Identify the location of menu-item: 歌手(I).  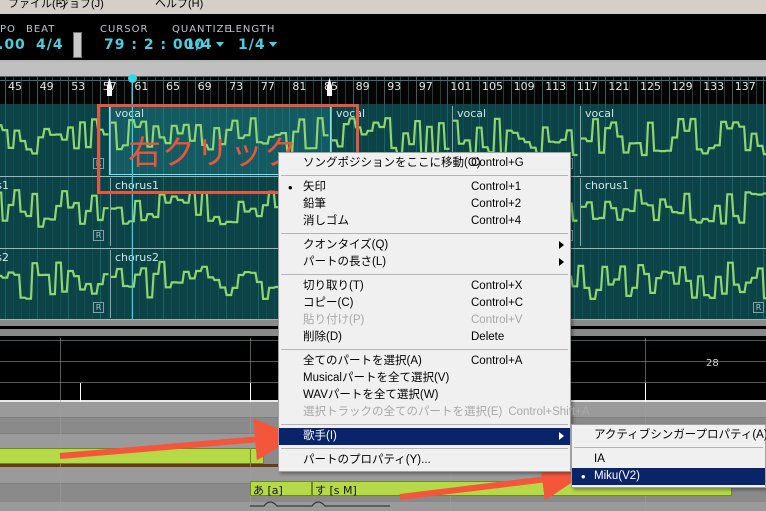
(424, 436).